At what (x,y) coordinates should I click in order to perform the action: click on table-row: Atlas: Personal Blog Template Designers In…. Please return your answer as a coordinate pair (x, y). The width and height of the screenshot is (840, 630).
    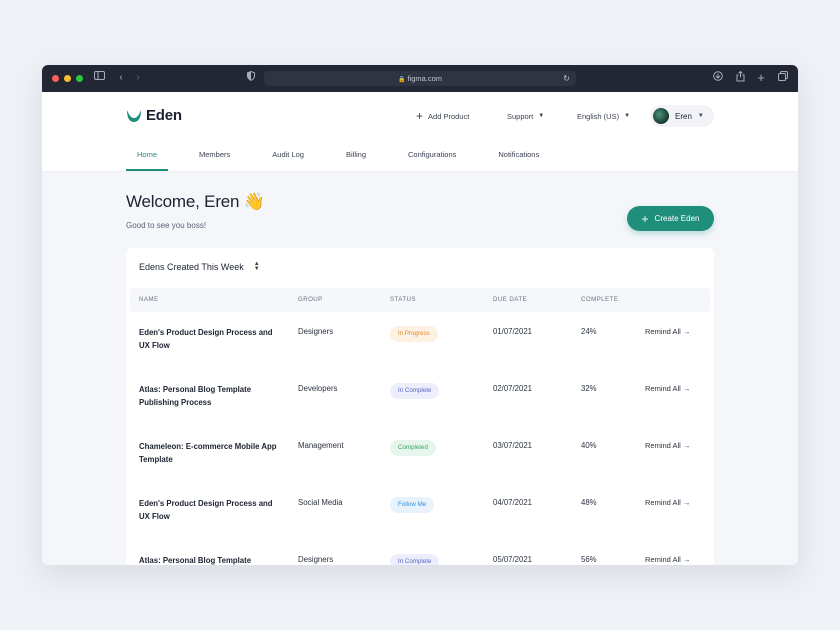
    Looking at the image, I should click on (420, 553).